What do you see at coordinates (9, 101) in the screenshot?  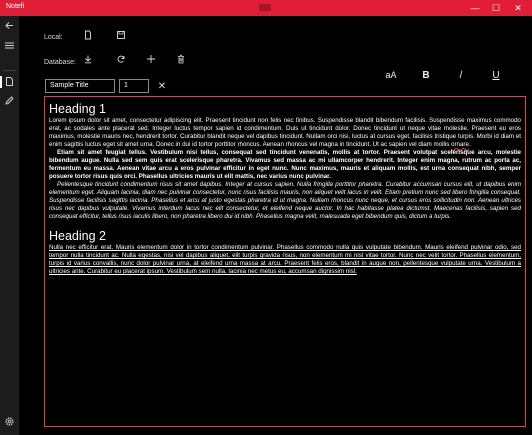 I see `pen-icon` at bounding box center [9, 101].